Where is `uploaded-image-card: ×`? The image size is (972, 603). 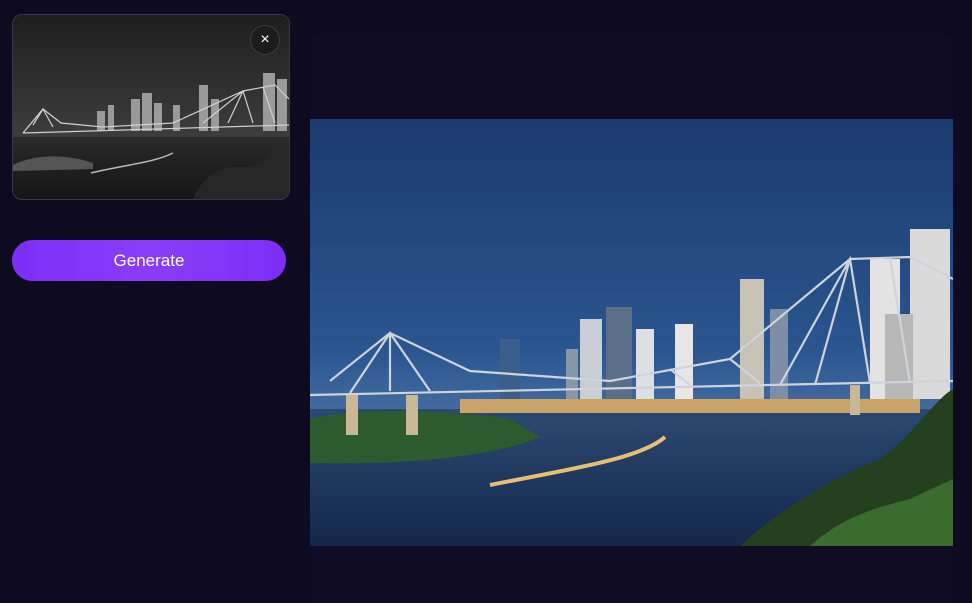
uploaded-image-card: × is located at coordinates (151, 107).